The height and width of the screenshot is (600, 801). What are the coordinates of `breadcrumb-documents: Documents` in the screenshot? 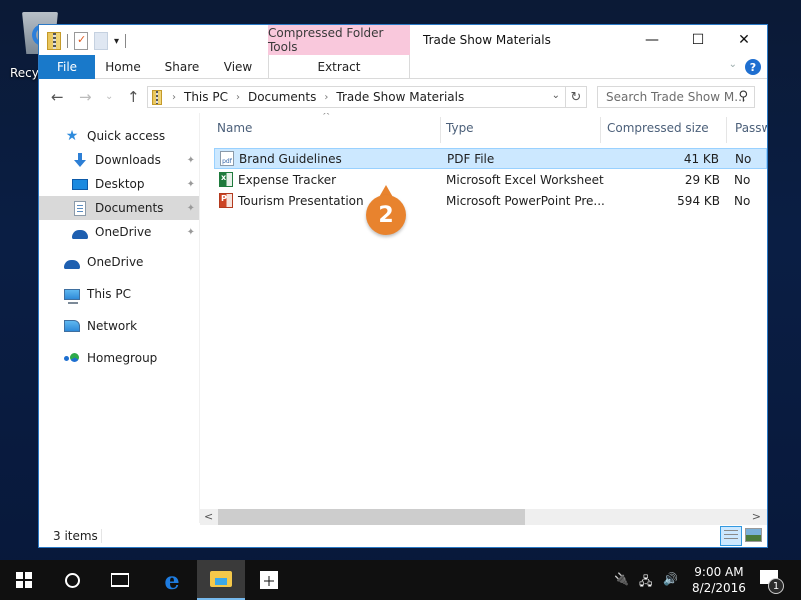 It's located at (282, 97).